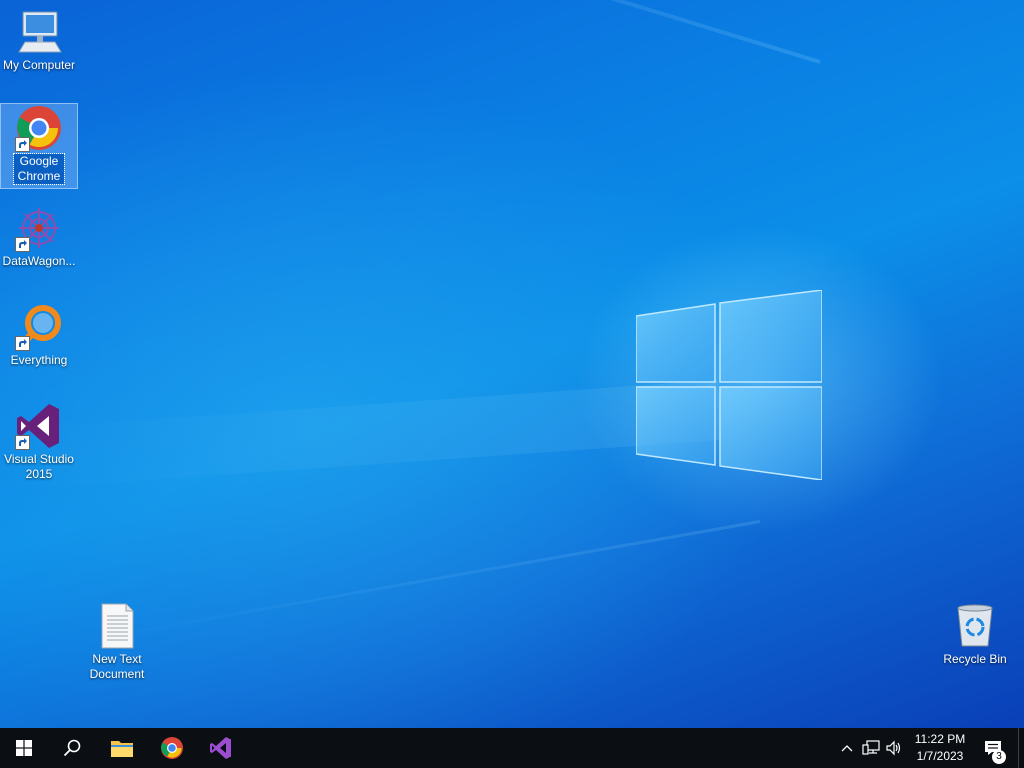 The image size is (1024, 768). Describe the element at coordinates (999, 757) in the screenshot. I see `notification-count-badge: 3` at that location.